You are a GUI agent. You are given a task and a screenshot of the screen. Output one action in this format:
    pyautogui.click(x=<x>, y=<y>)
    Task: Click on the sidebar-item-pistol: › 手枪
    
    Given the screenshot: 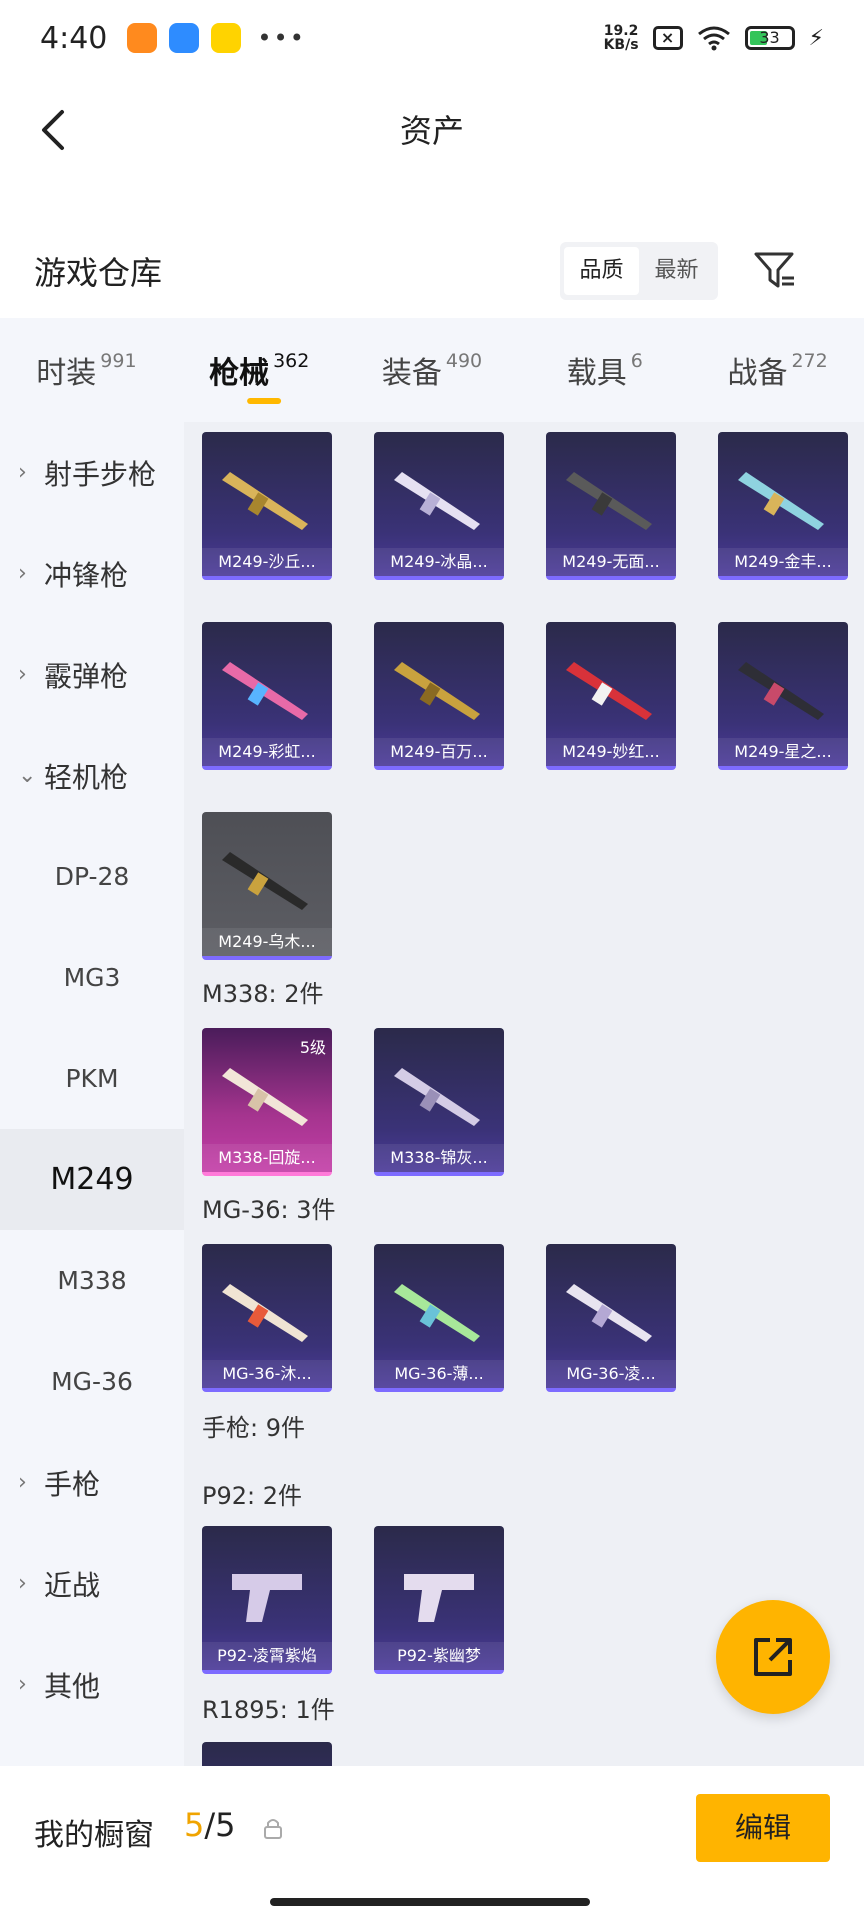 What is the action you would take?
    pyautogui.click(x=92, y=1482)
    